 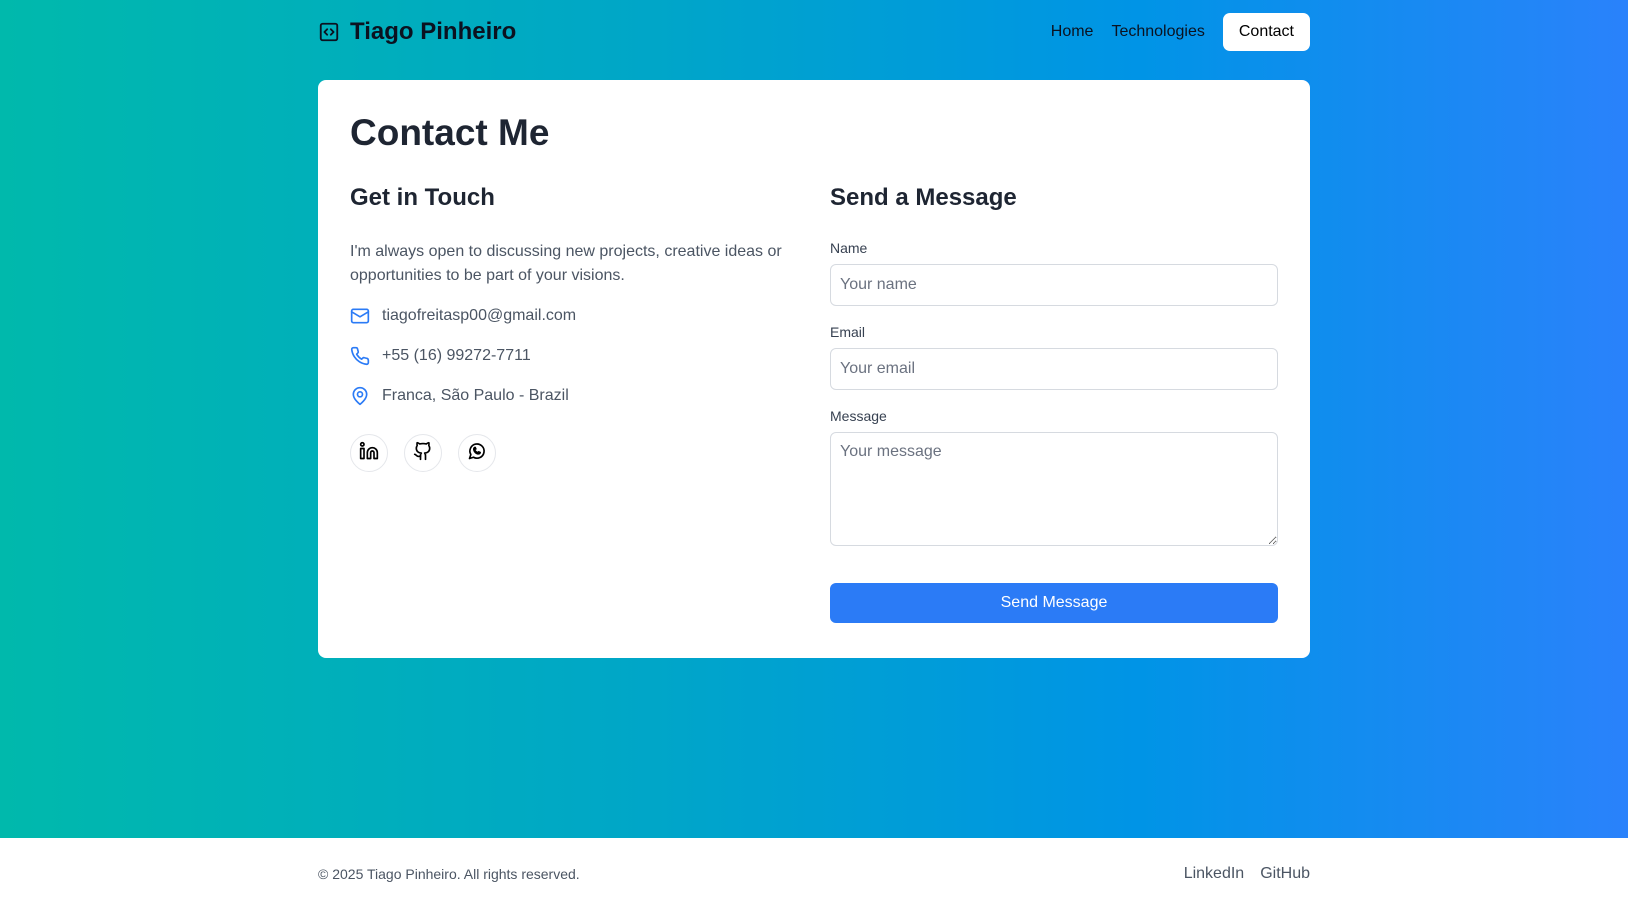 I want to click on github-button, so click(x=423, y=453).